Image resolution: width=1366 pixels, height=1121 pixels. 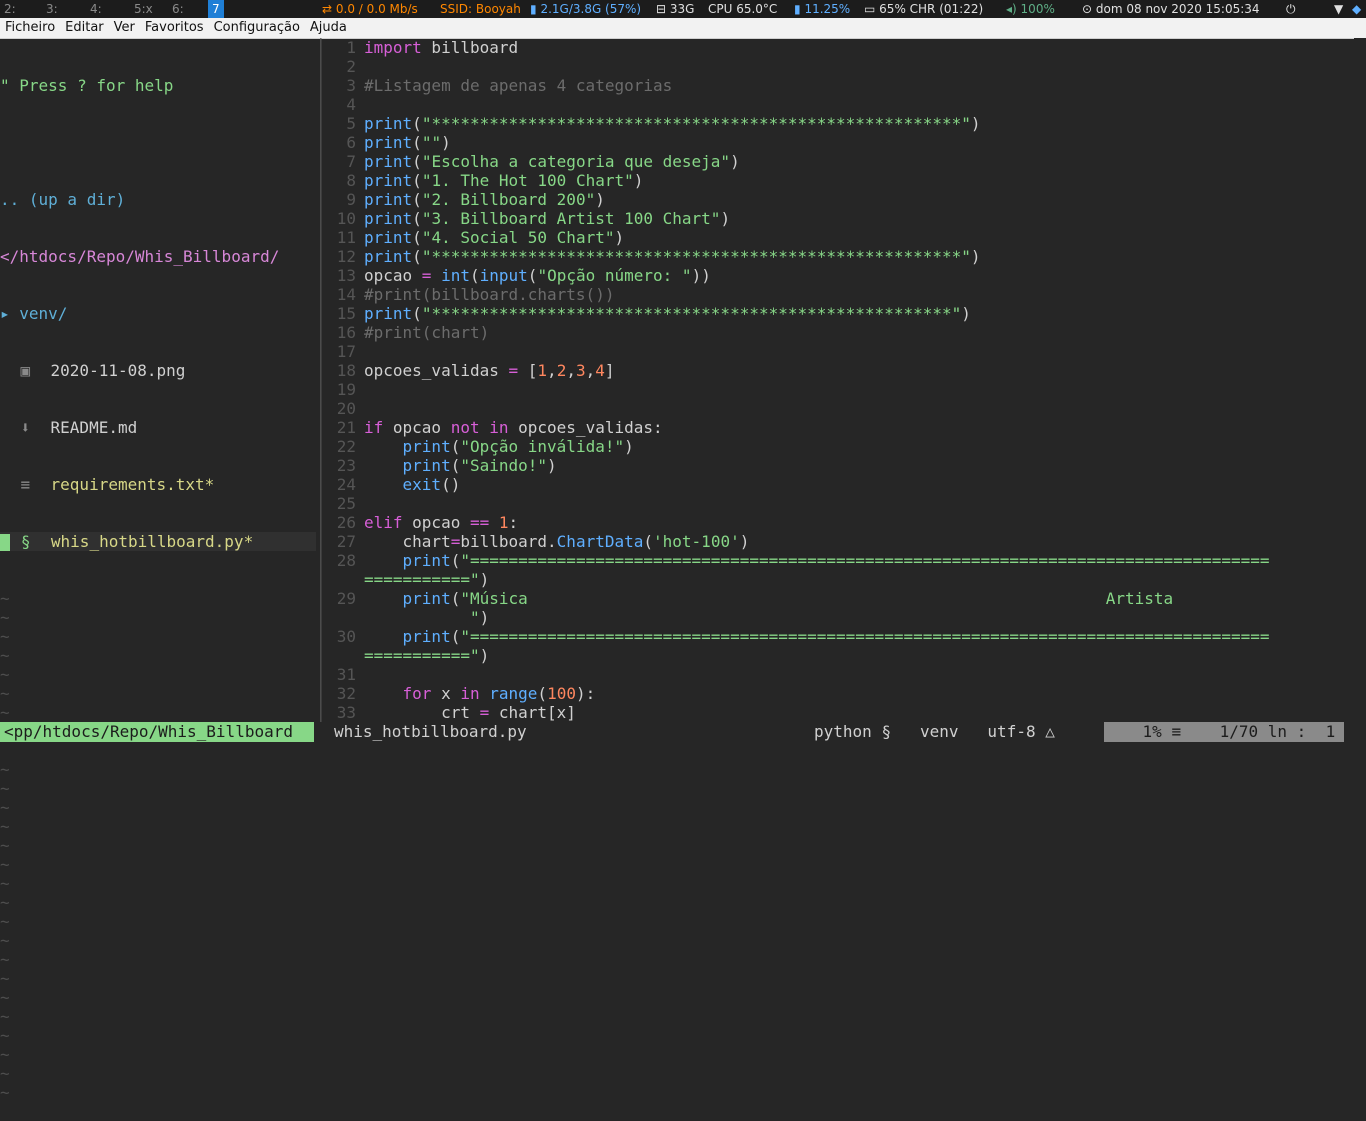 I want to click on code-token: print, so click(x=426, y=598).